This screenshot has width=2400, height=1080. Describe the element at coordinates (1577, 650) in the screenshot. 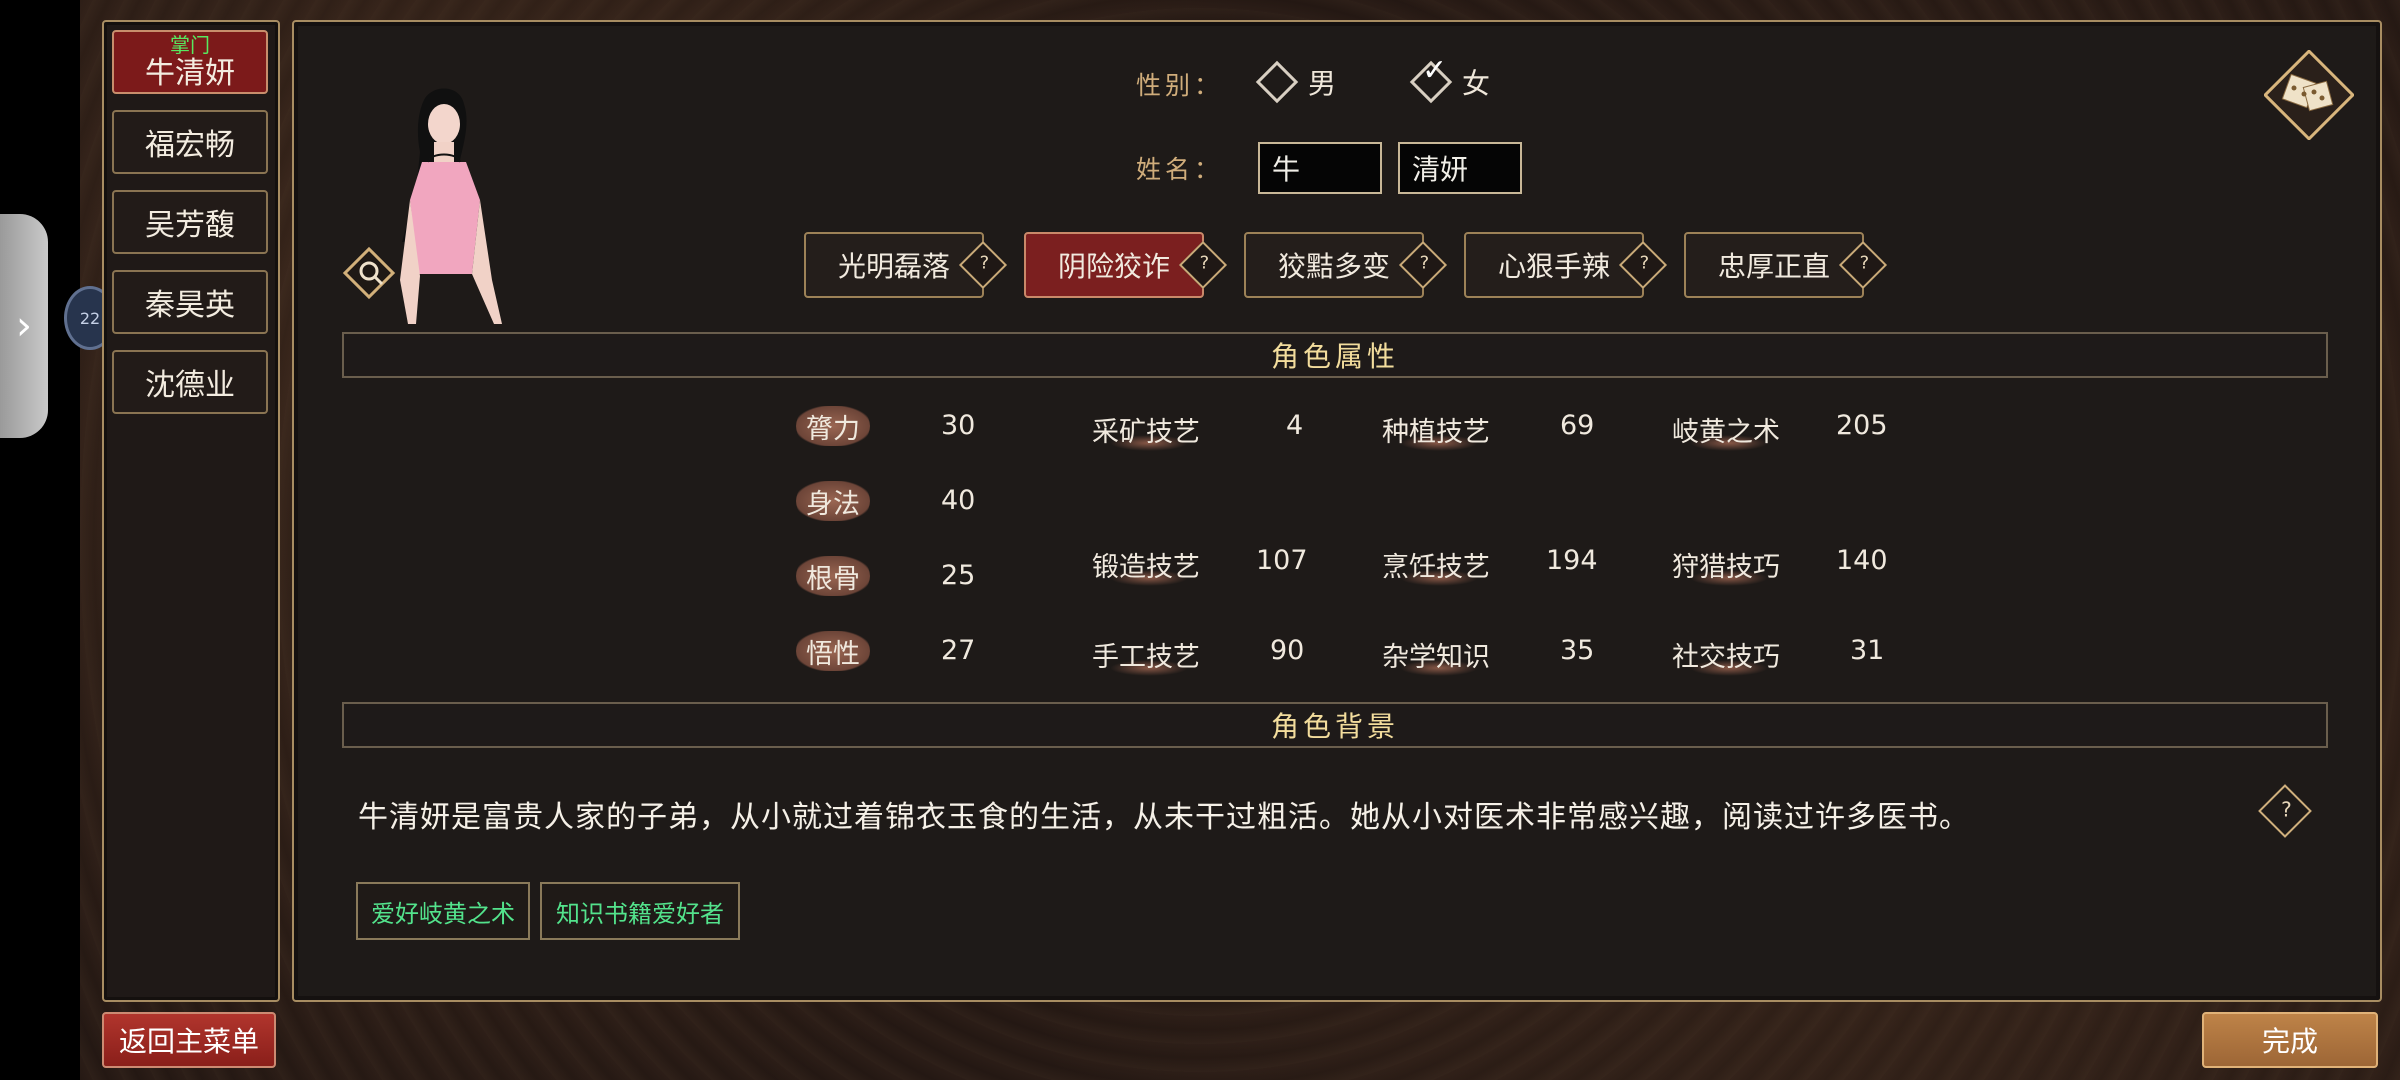

I see `skill-value: 35` at that location.